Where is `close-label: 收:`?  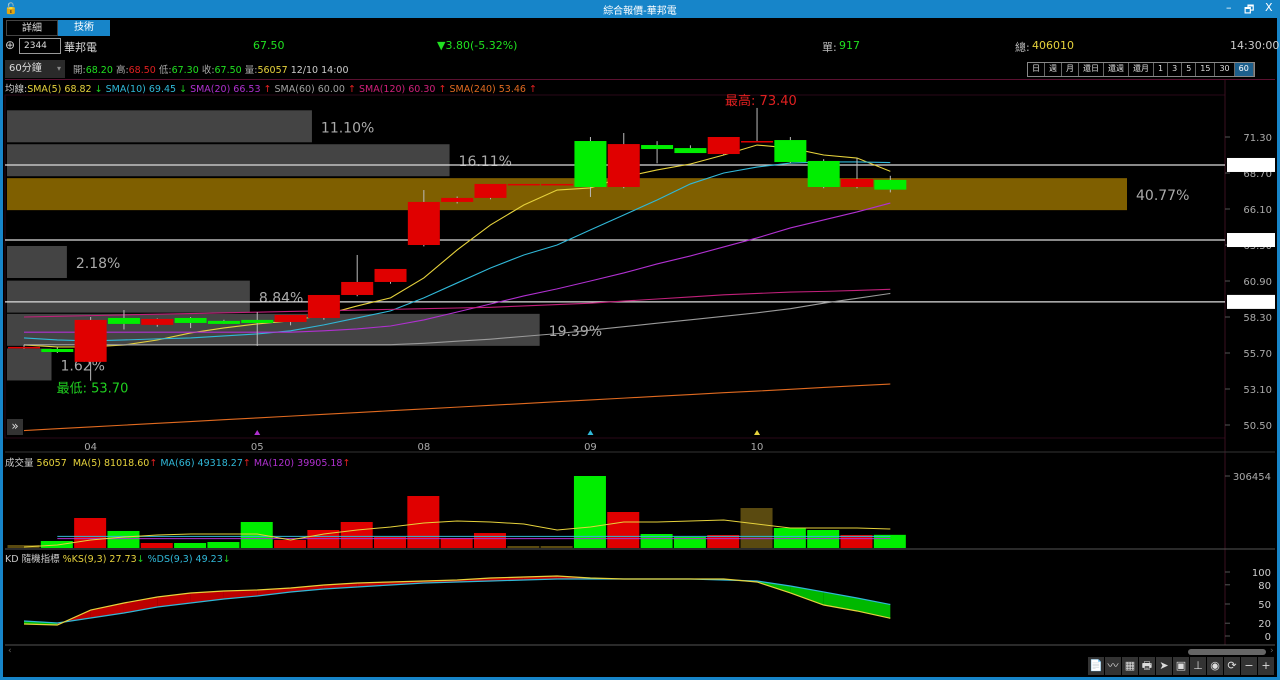 close-label: 收: is located at coordinates (208, 70).